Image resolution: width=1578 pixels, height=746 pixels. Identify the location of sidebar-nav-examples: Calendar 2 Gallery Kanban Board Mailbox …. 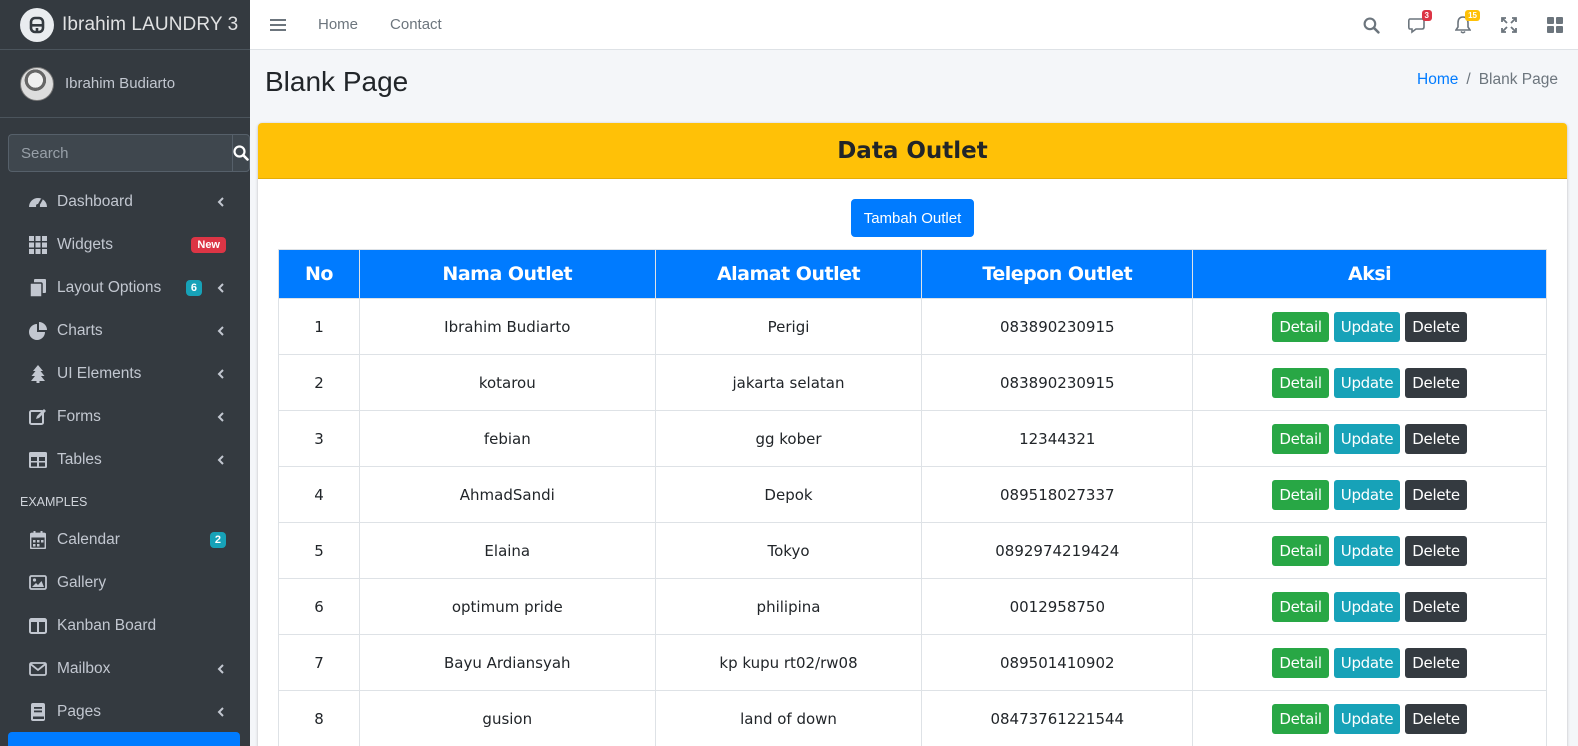
(125, 625).